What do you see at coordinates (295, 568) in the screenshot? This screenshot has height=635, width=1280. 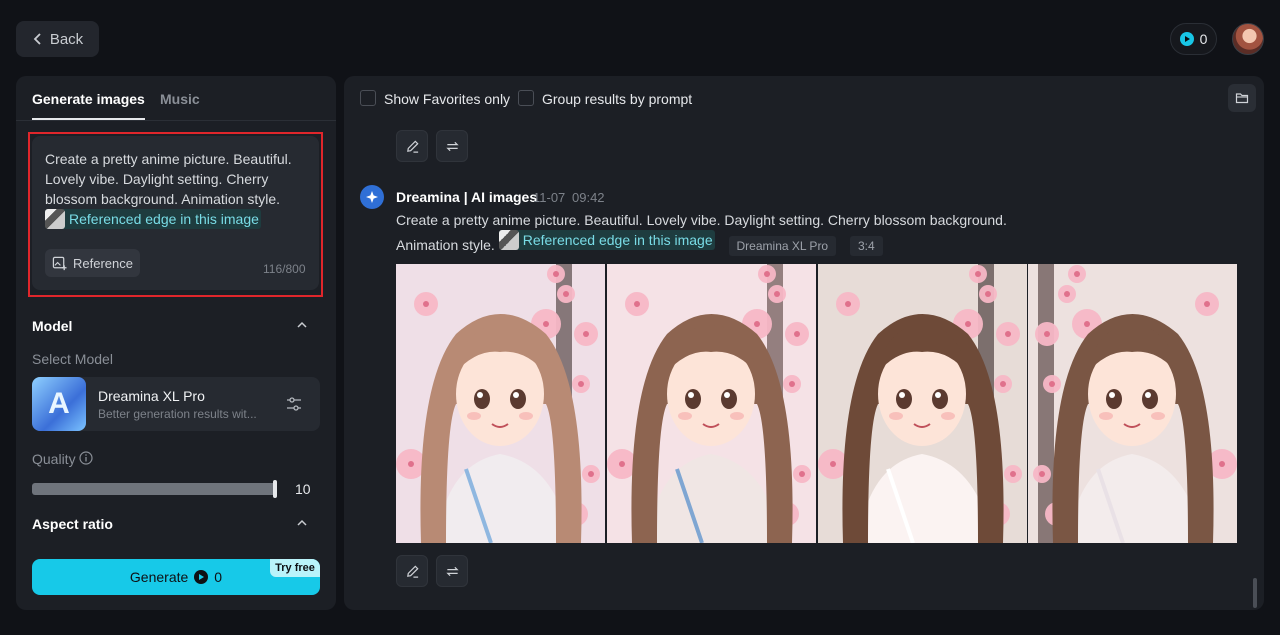 I see `try-free-badge: Try free` at bounding box center [295, 568].